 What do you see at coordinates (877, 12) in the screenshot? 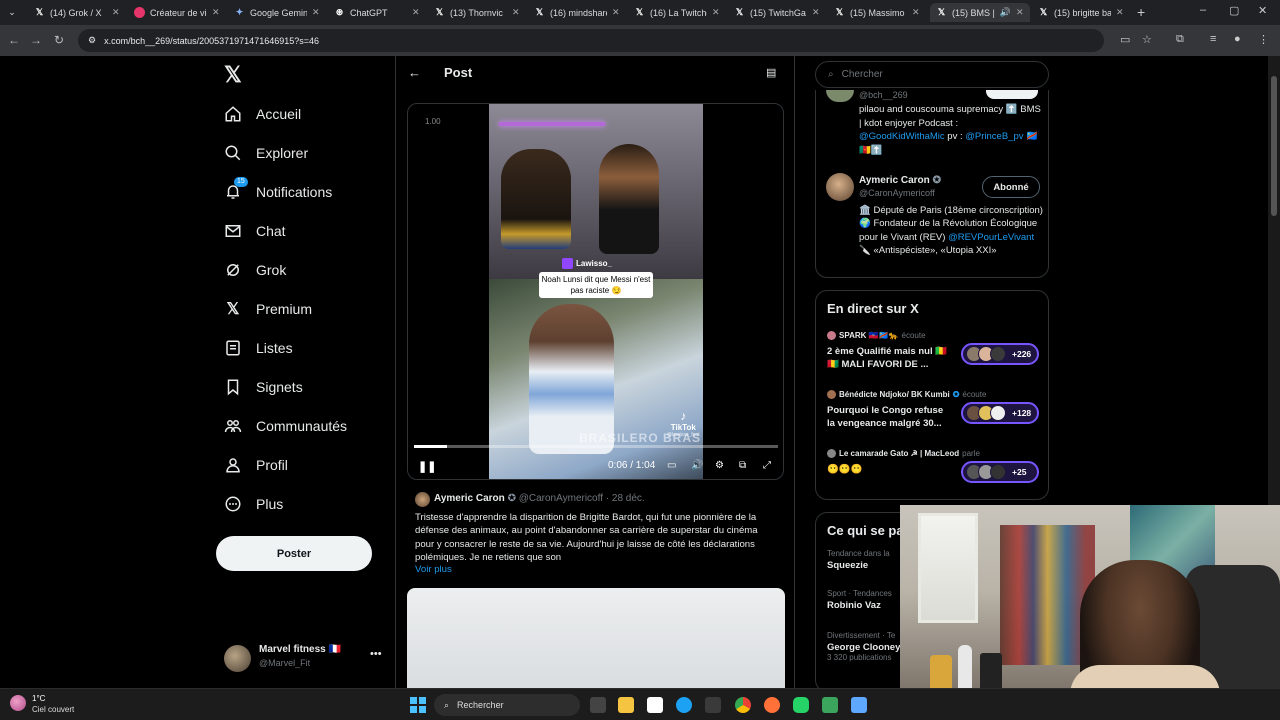
I see `tab-massimo: 𝕏 (15) Massimo ✕` at bounding box center [877, 12].